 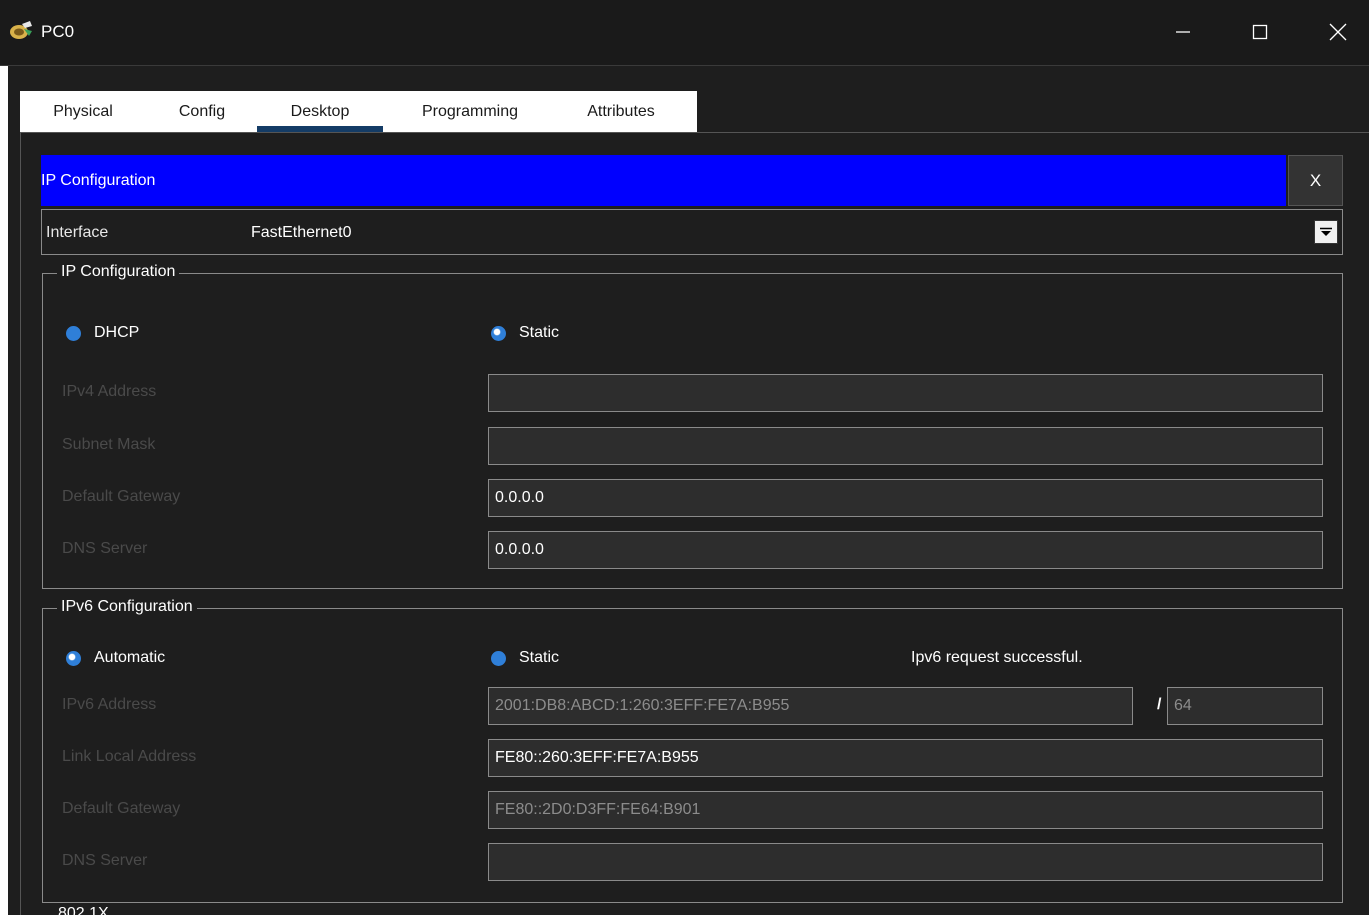 What do you see at coordinates (905, 498) in the screenshot?
I see `ipv4-gateway-input: 0.0.0.0` at bounding box center [905, 498].